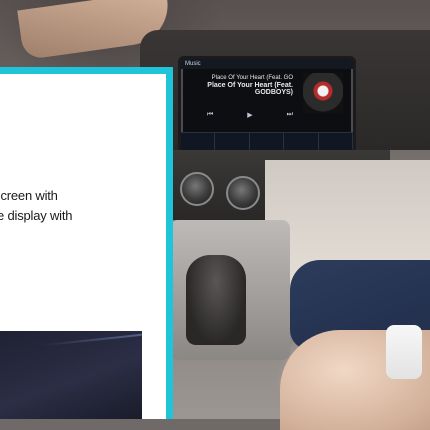 This screenshot has height=430, width=430. I want to click on card-thumbnail, so click(71, 375).